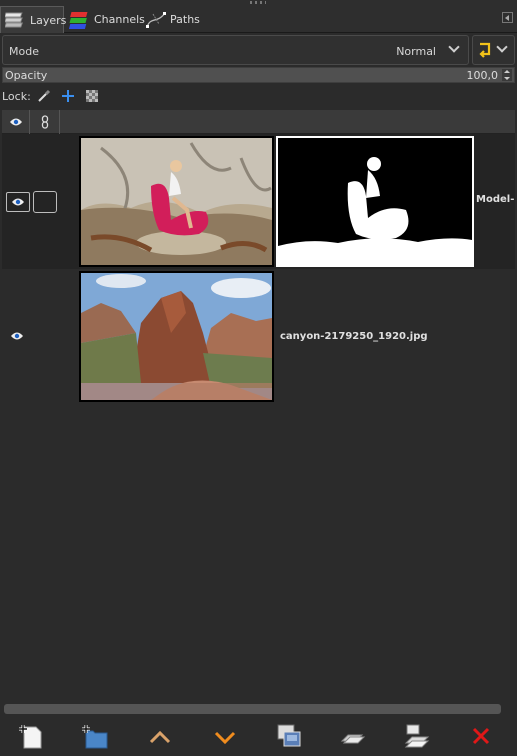  What do you see at coordinates (493, 50) in the screenshot?
I see `composite-mode-button` at bounding box center [493, 50].